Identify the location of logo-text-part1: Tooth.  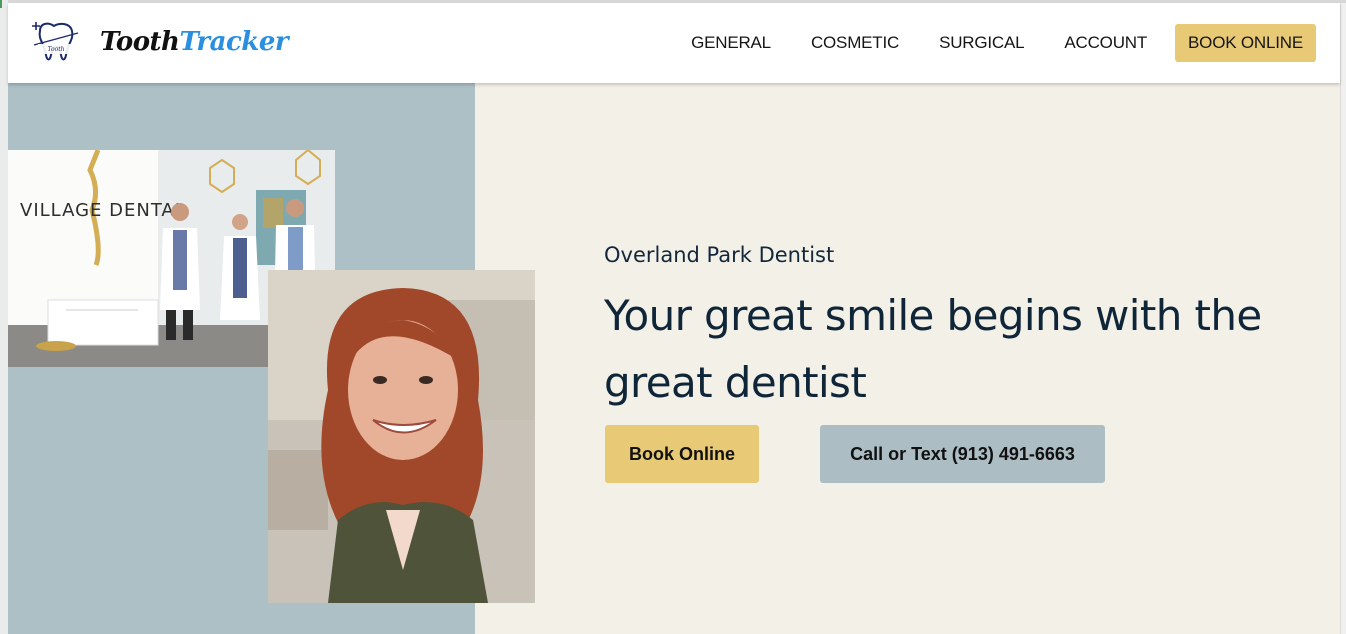
(140, 42).